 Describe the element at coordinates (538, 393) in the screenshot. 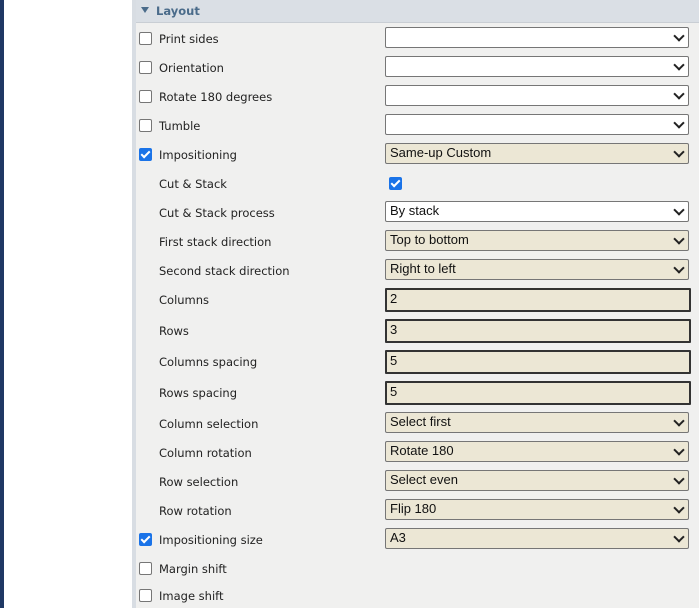

I see `rows-spacing-input: 5` at that location.